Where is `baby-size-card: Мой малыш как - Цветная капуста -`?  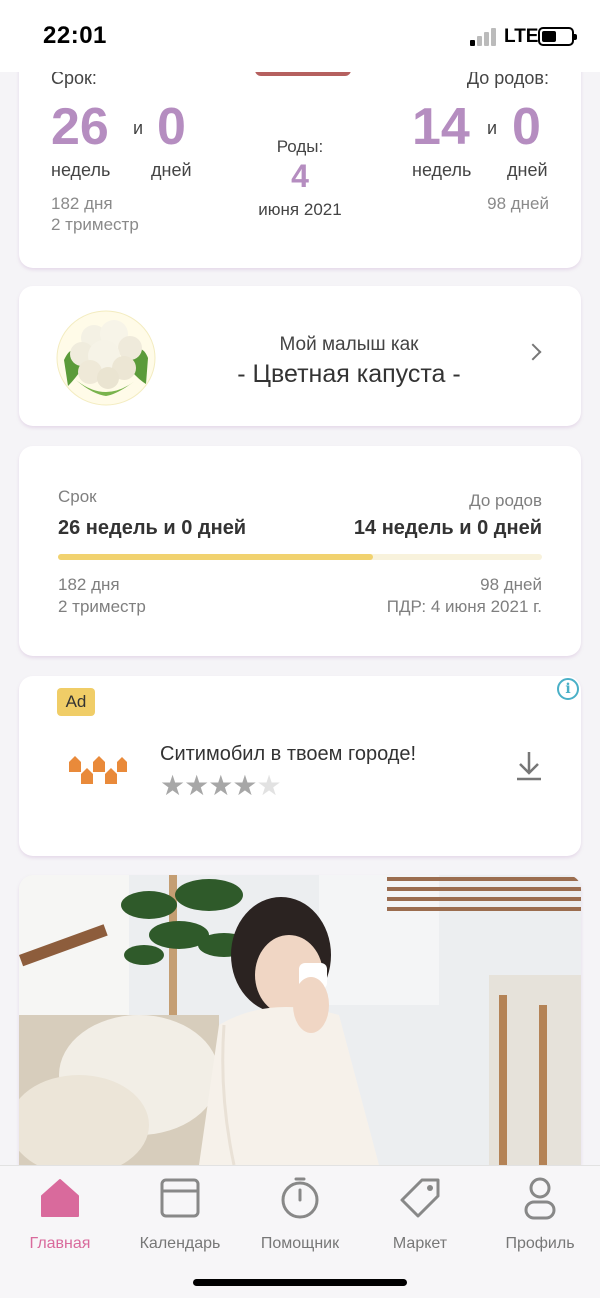
baby-size-card: Мой малыш как - Цветная капуста - is located at coordinates (300, 356).